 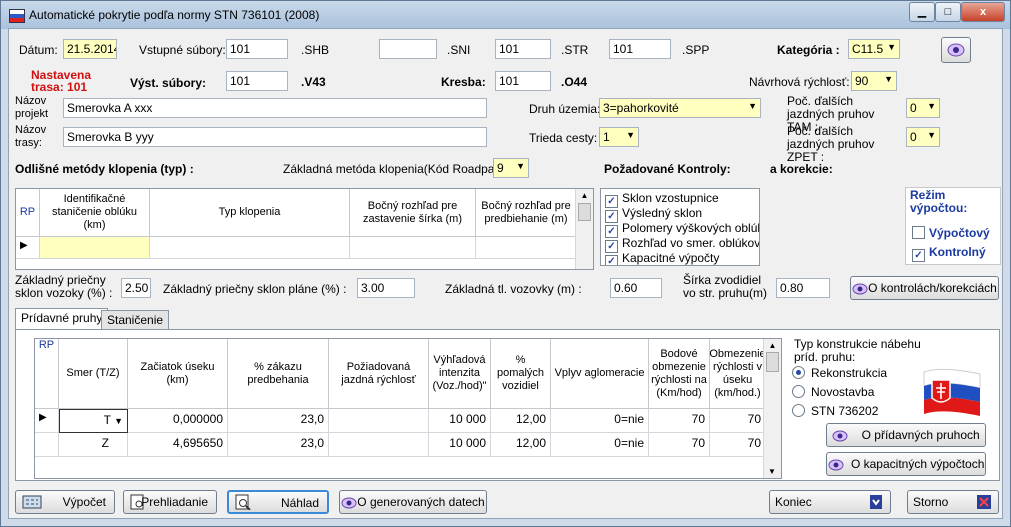 What do you see at coordinates (413, 502) in the screenshot?
I see `generovanych-button: O generovaných datech` at bounding box center [413, 502].